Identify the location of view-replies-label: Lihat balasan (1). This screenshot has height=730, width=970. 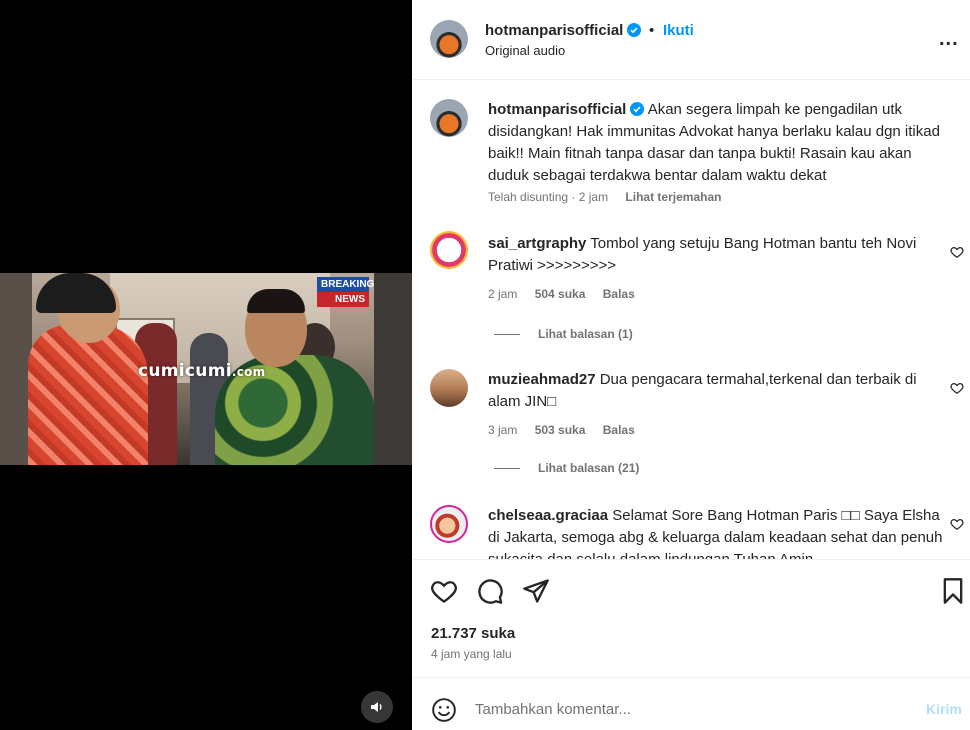
(585, 334).